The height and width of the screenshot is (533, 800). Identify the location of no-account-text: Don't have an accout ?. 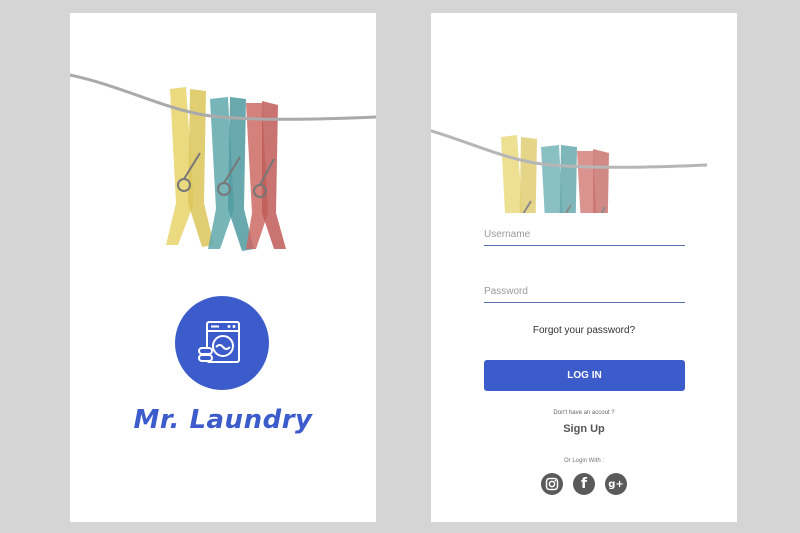
(584, 413).